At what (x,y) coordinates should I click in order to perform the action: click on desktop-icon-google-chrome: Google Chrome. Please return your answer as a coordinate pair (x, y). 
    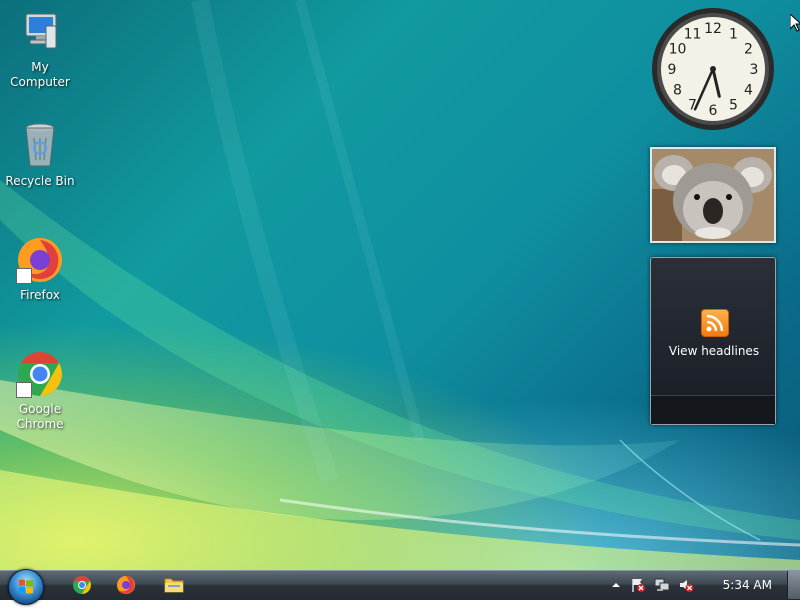
    Looking at the image, I should click on (40, 391).